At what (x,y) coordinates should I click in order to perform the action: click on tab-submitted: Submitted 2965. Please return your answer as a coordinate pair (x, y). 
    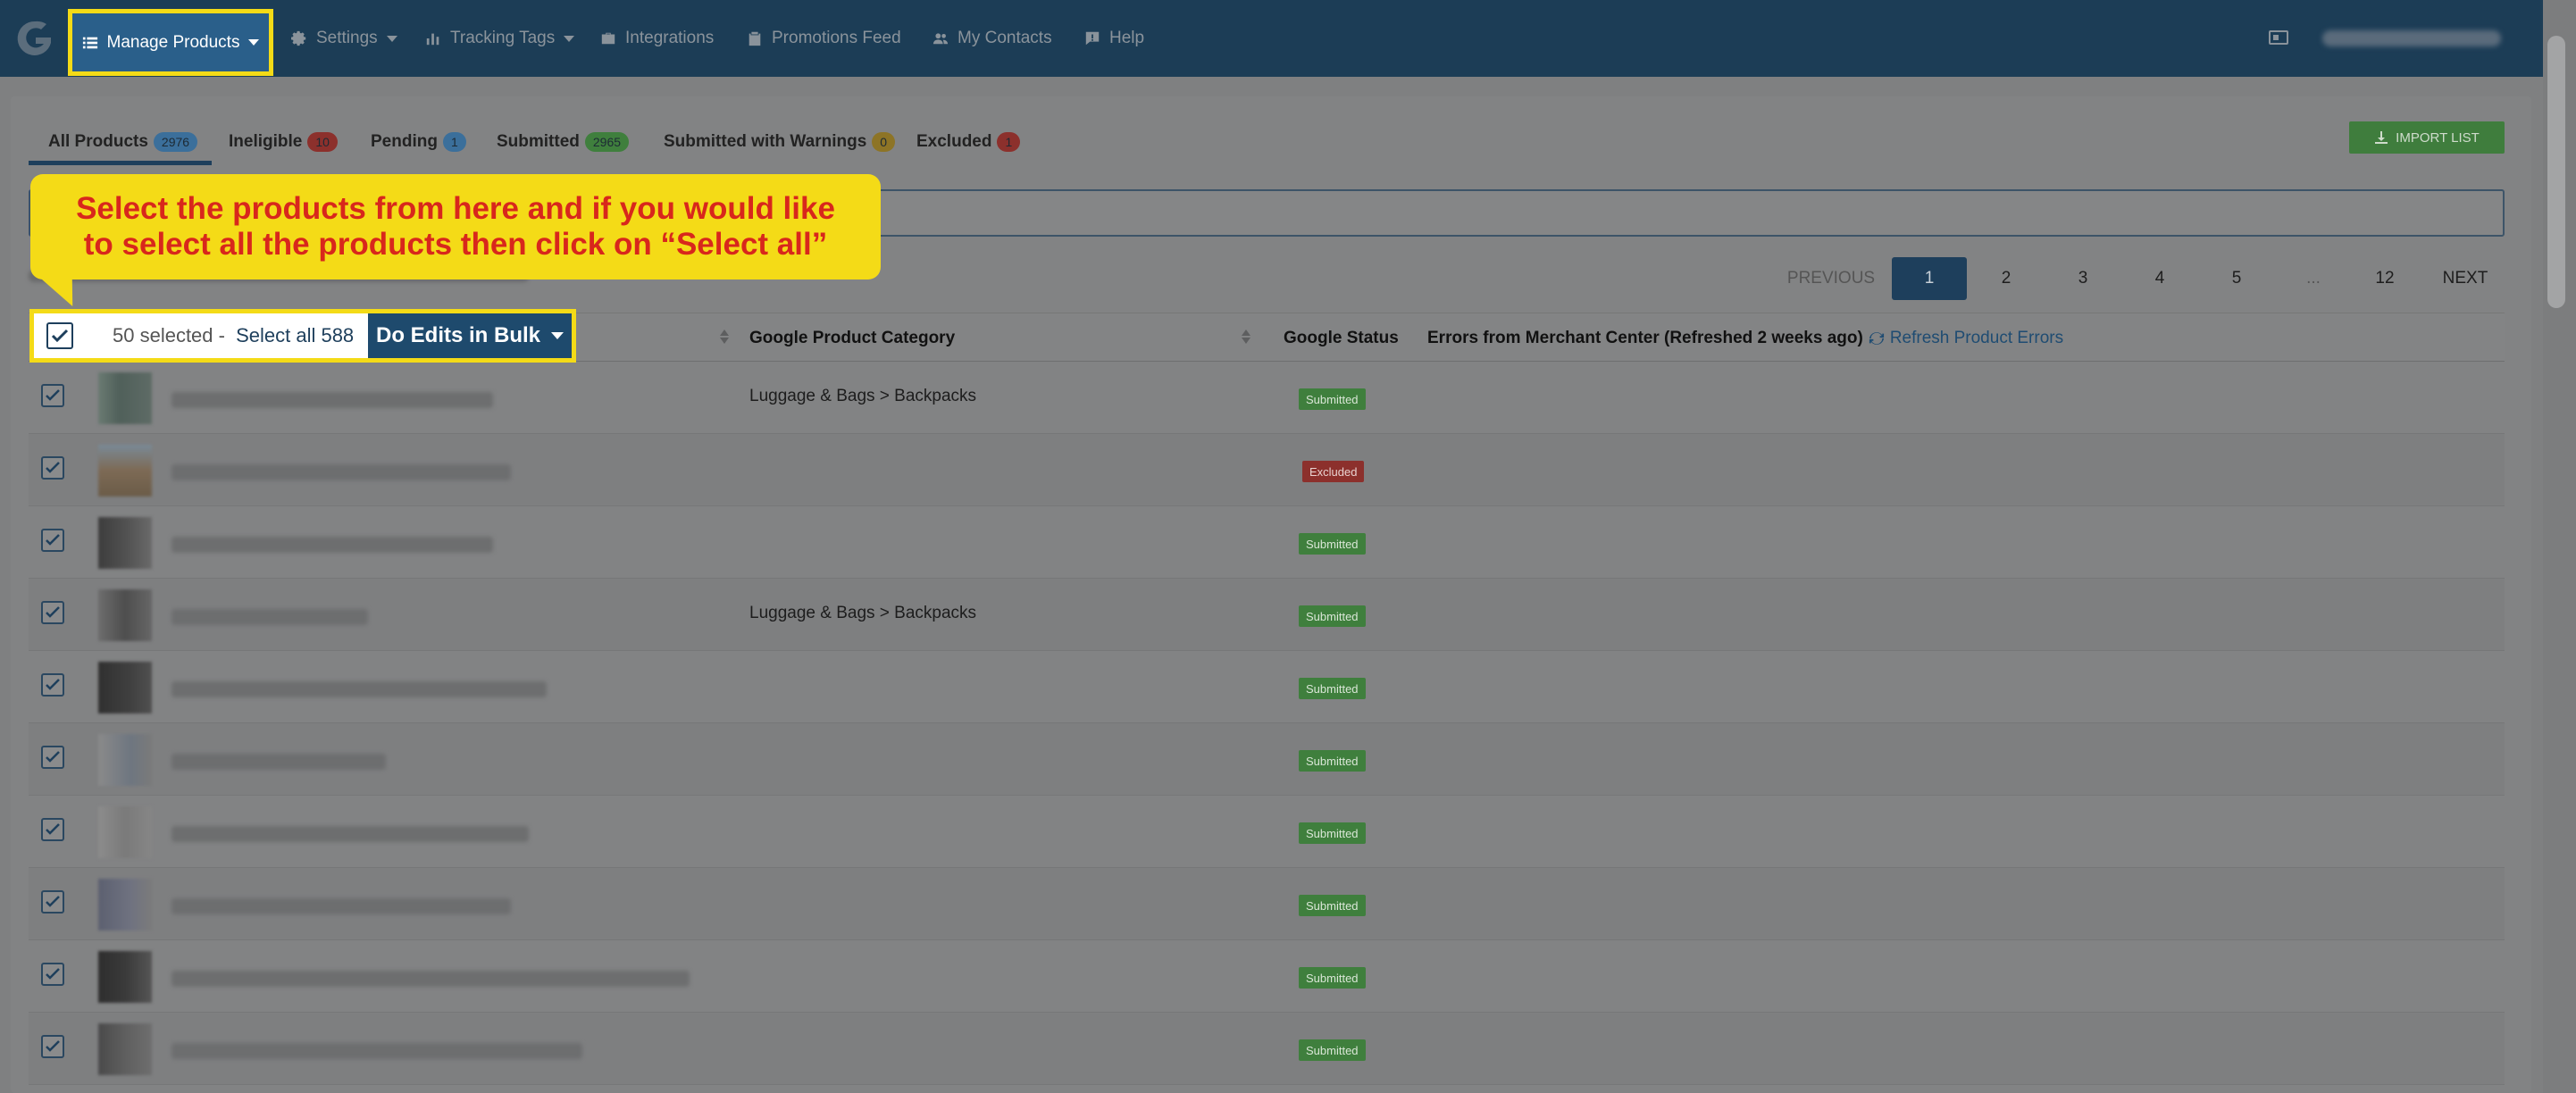
    Looking at the image, I should click on (563, 144).